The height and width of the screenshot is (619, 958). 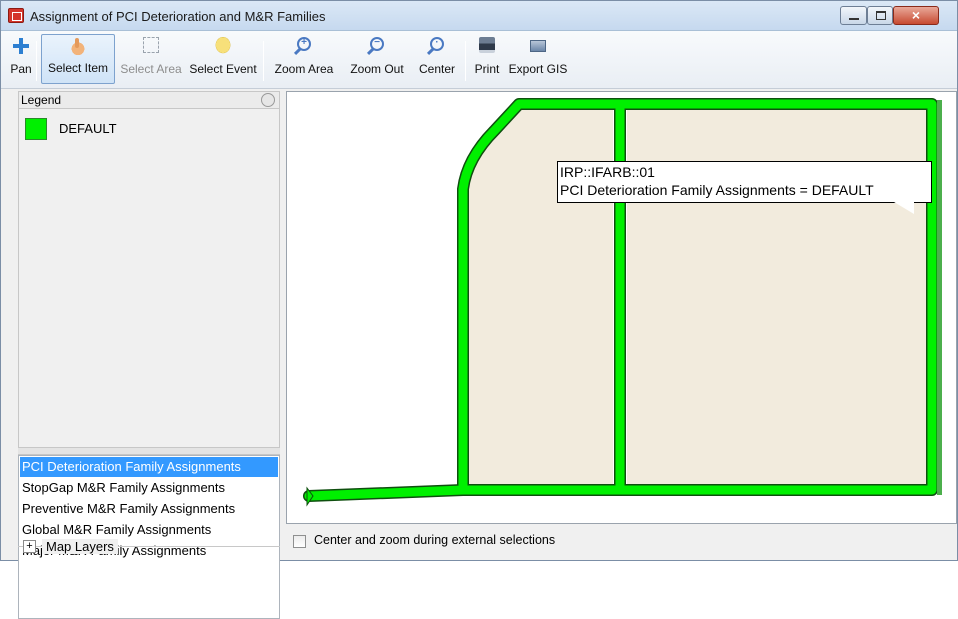 What do you see at coordinates (149, 467) in the screenshot?
I see `layer-item-pci-deterioration: PCI Deterioration Family Assignments` at bounding box center [149, 467].